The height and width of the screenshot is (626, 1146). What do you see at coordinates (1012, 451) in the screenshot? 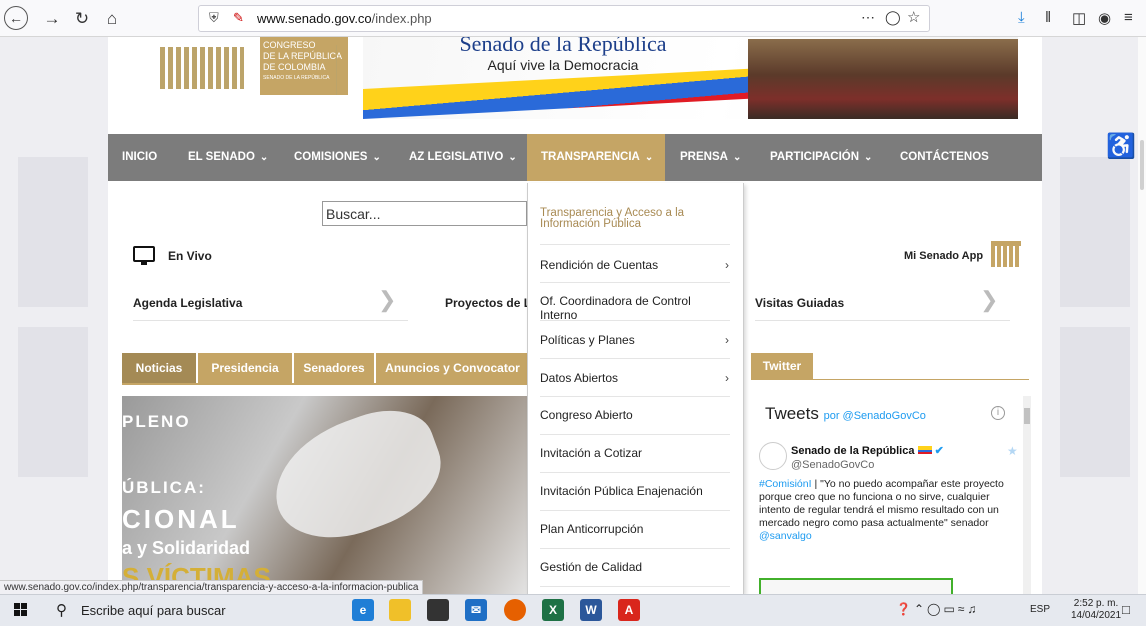
I see `twitter-bird-icon: ★` at bounding box center [1012, 451].